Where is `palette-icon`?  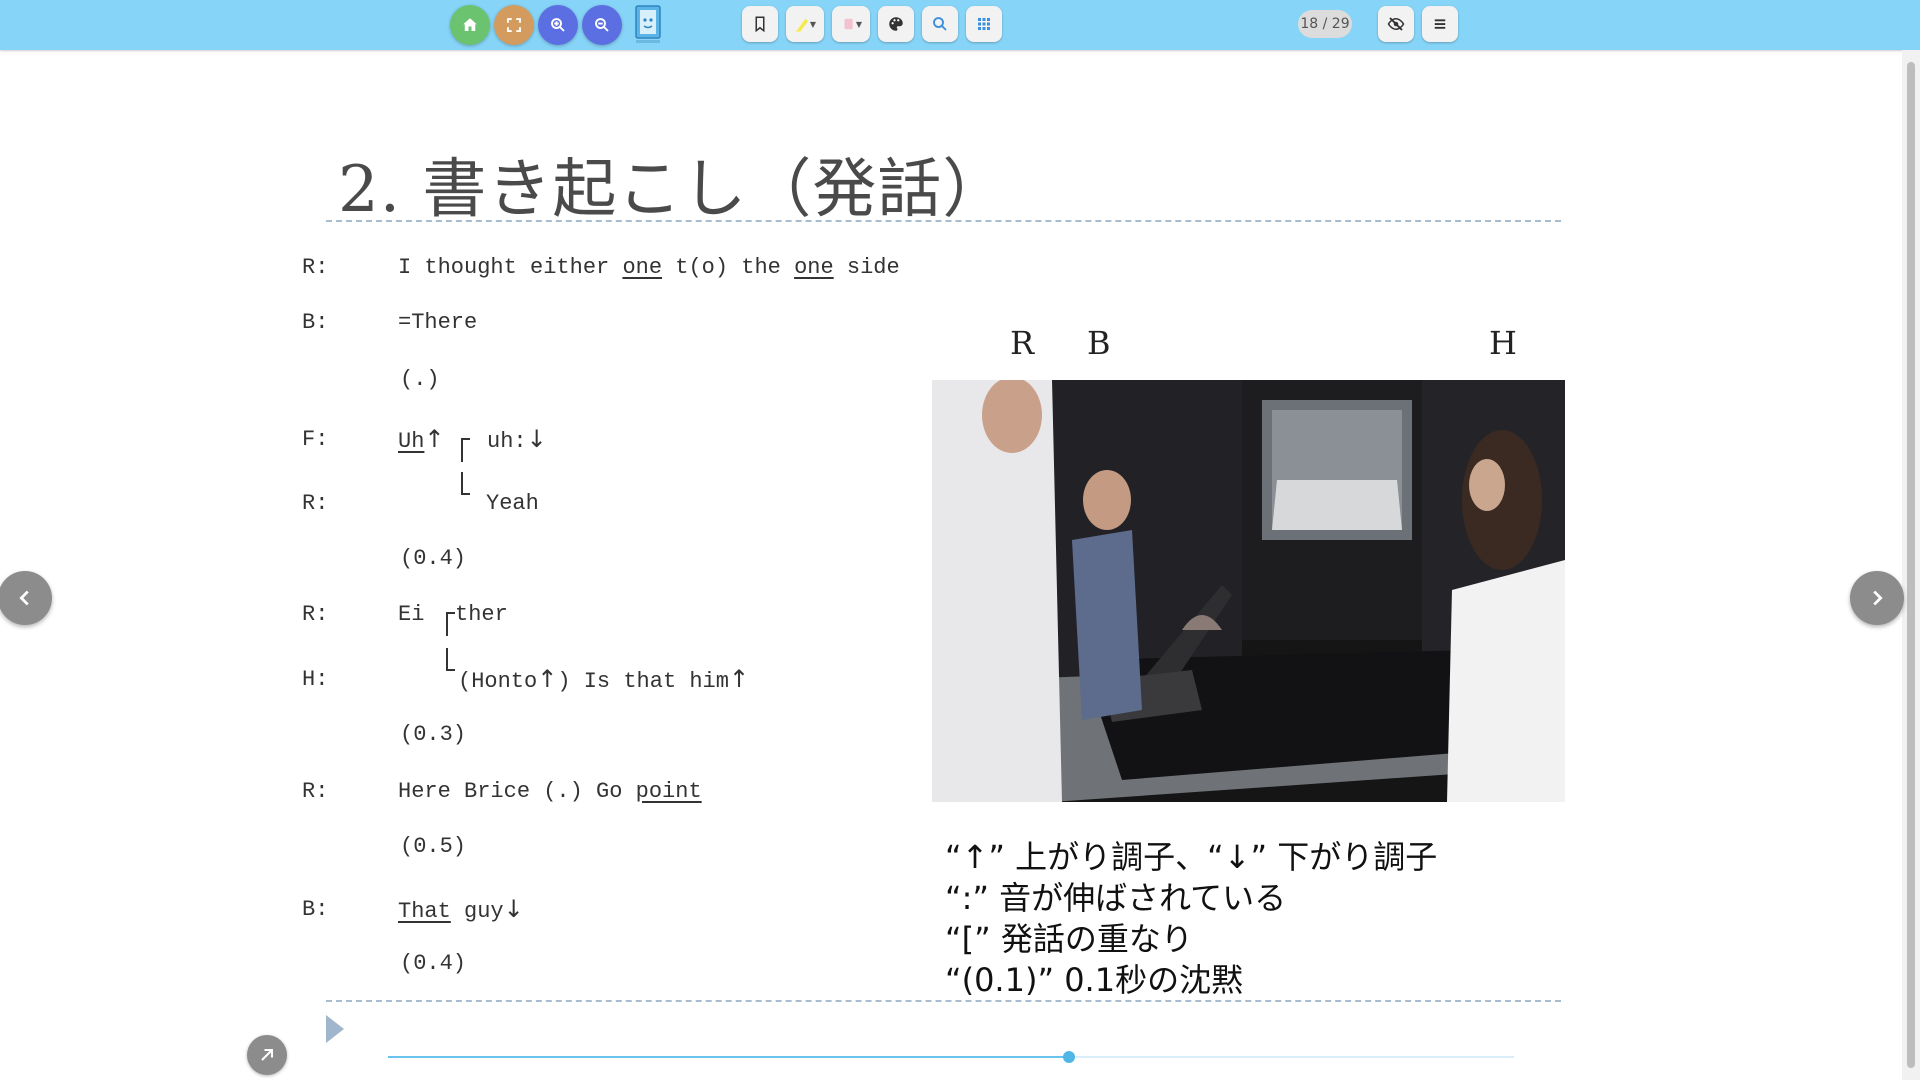 palette-icon is located at coordinates (896, 24).